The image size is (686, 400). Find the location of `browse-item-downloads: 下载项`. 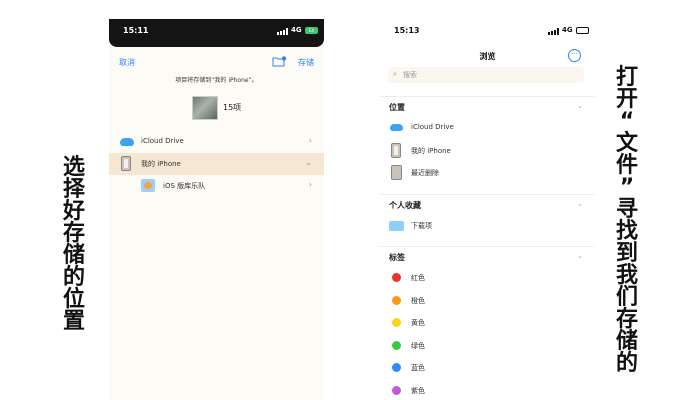

browse-item-downloads: 下载项 is located at coordinates (487, 226).